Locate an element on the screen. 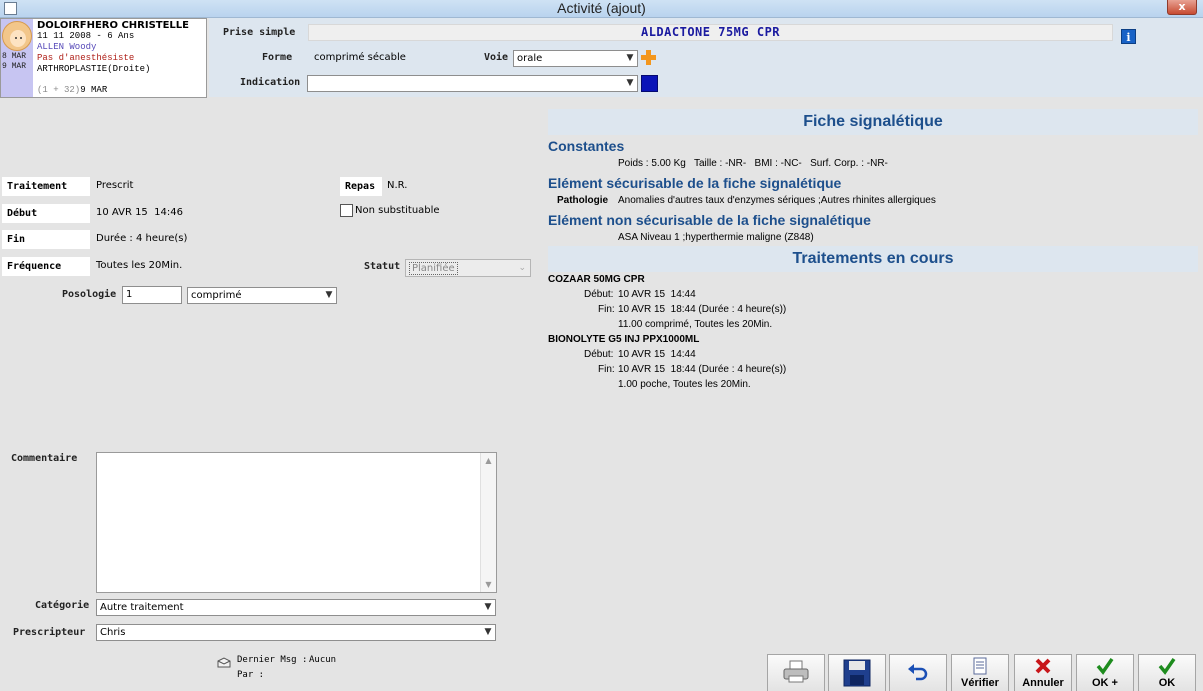  voie-select: orale ▼ is located at coordinates (575, 58).